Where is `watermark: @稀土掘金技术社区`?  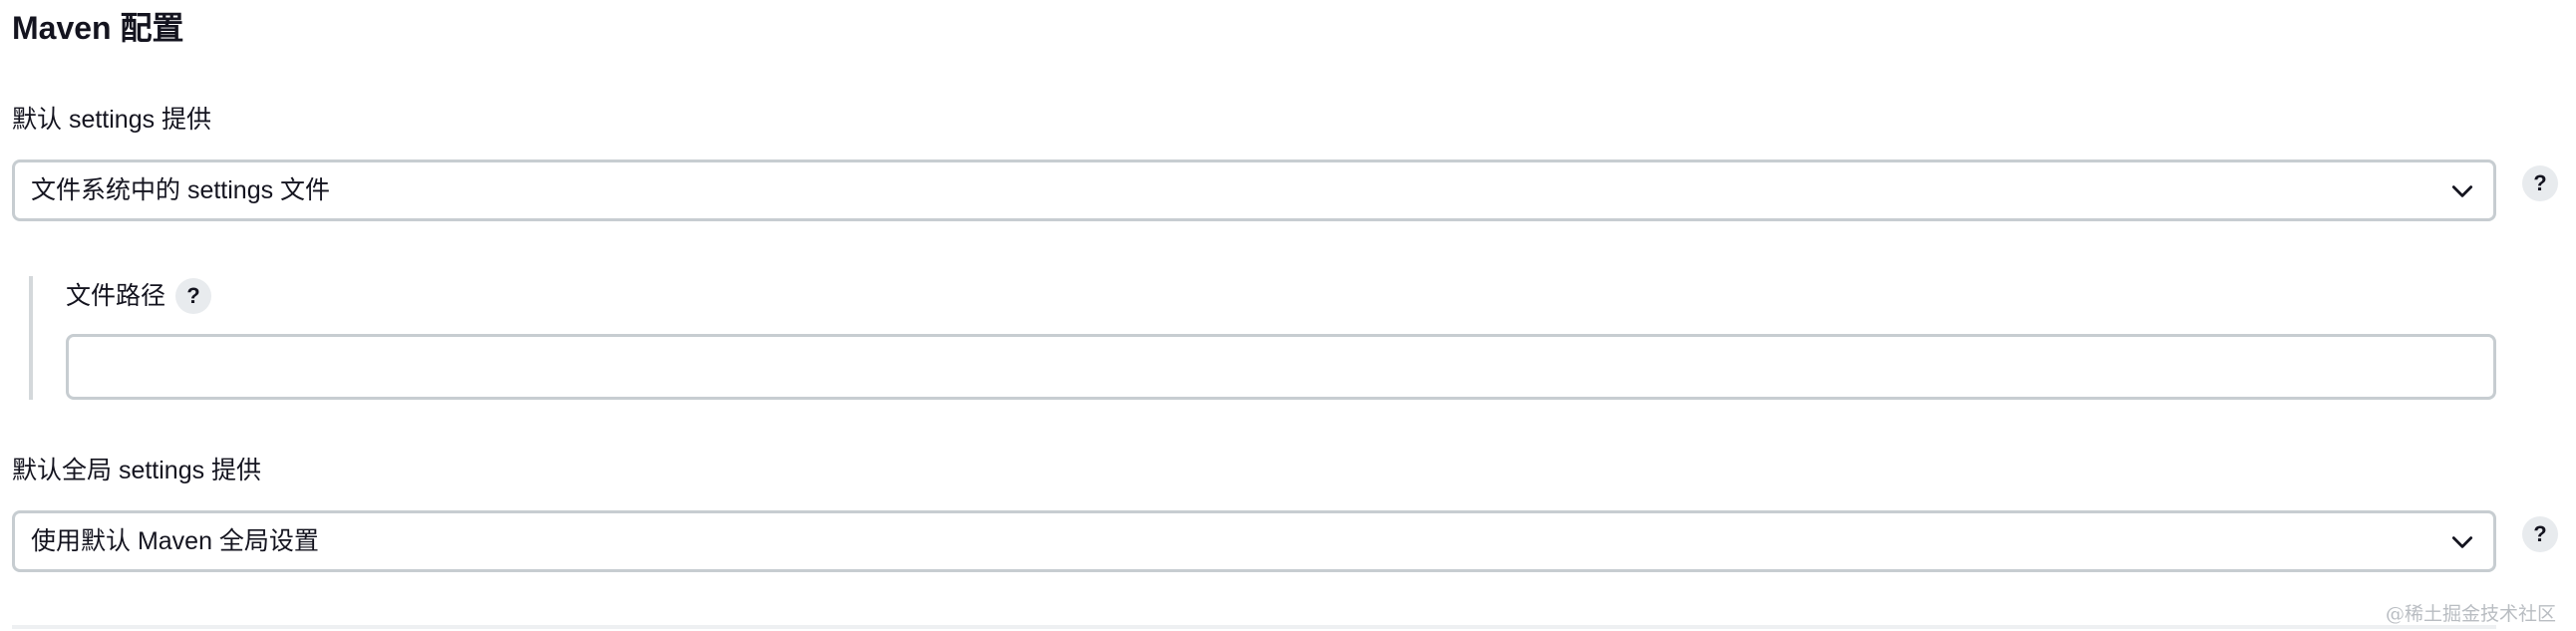
watermark: @稀土掘金技术社区 is located at coordinates (2470, 614).